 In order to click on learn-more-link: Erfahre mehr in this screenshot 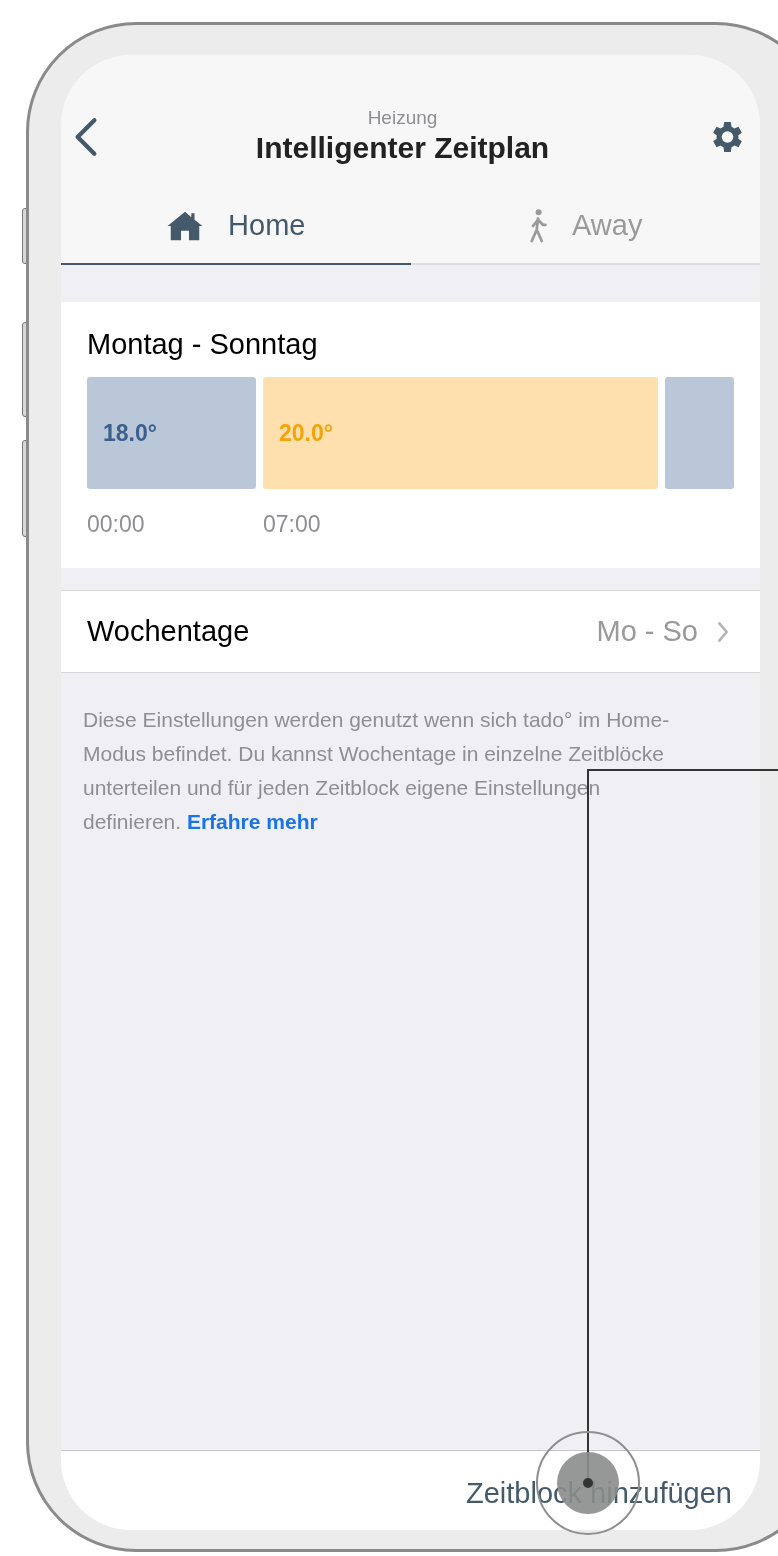, I will do `click(252, 821)`.